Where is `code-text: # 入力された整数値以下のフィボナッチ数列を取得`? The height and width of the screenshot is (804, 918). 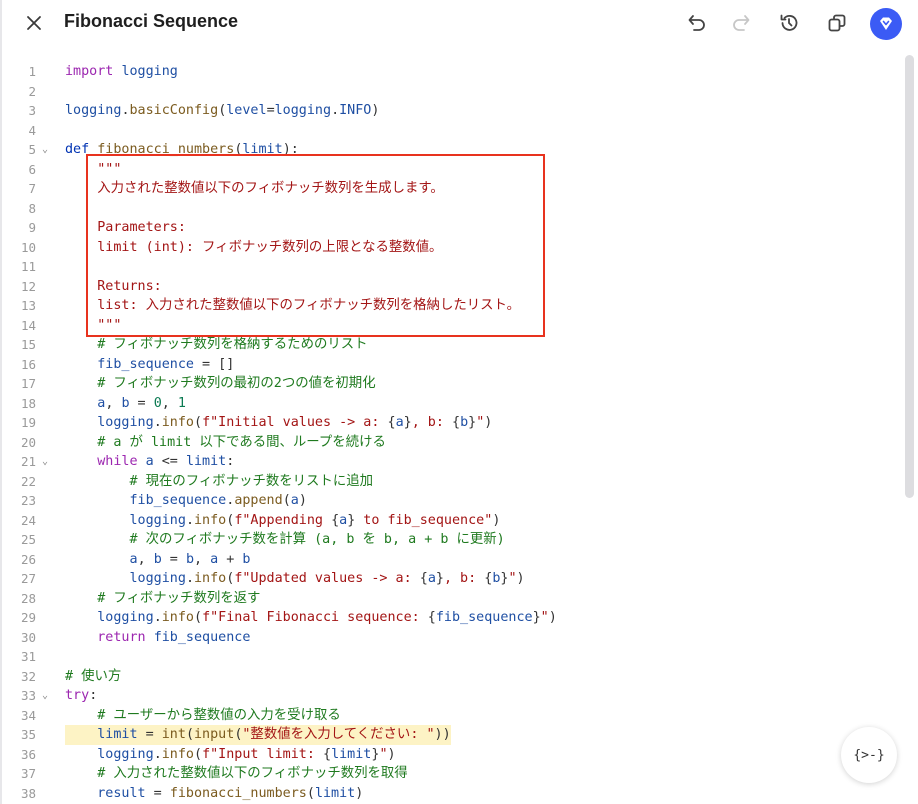 code-text: # 入力された整数値以下のフィボナッチ数列を取得 is located at coordinates (236, 773).